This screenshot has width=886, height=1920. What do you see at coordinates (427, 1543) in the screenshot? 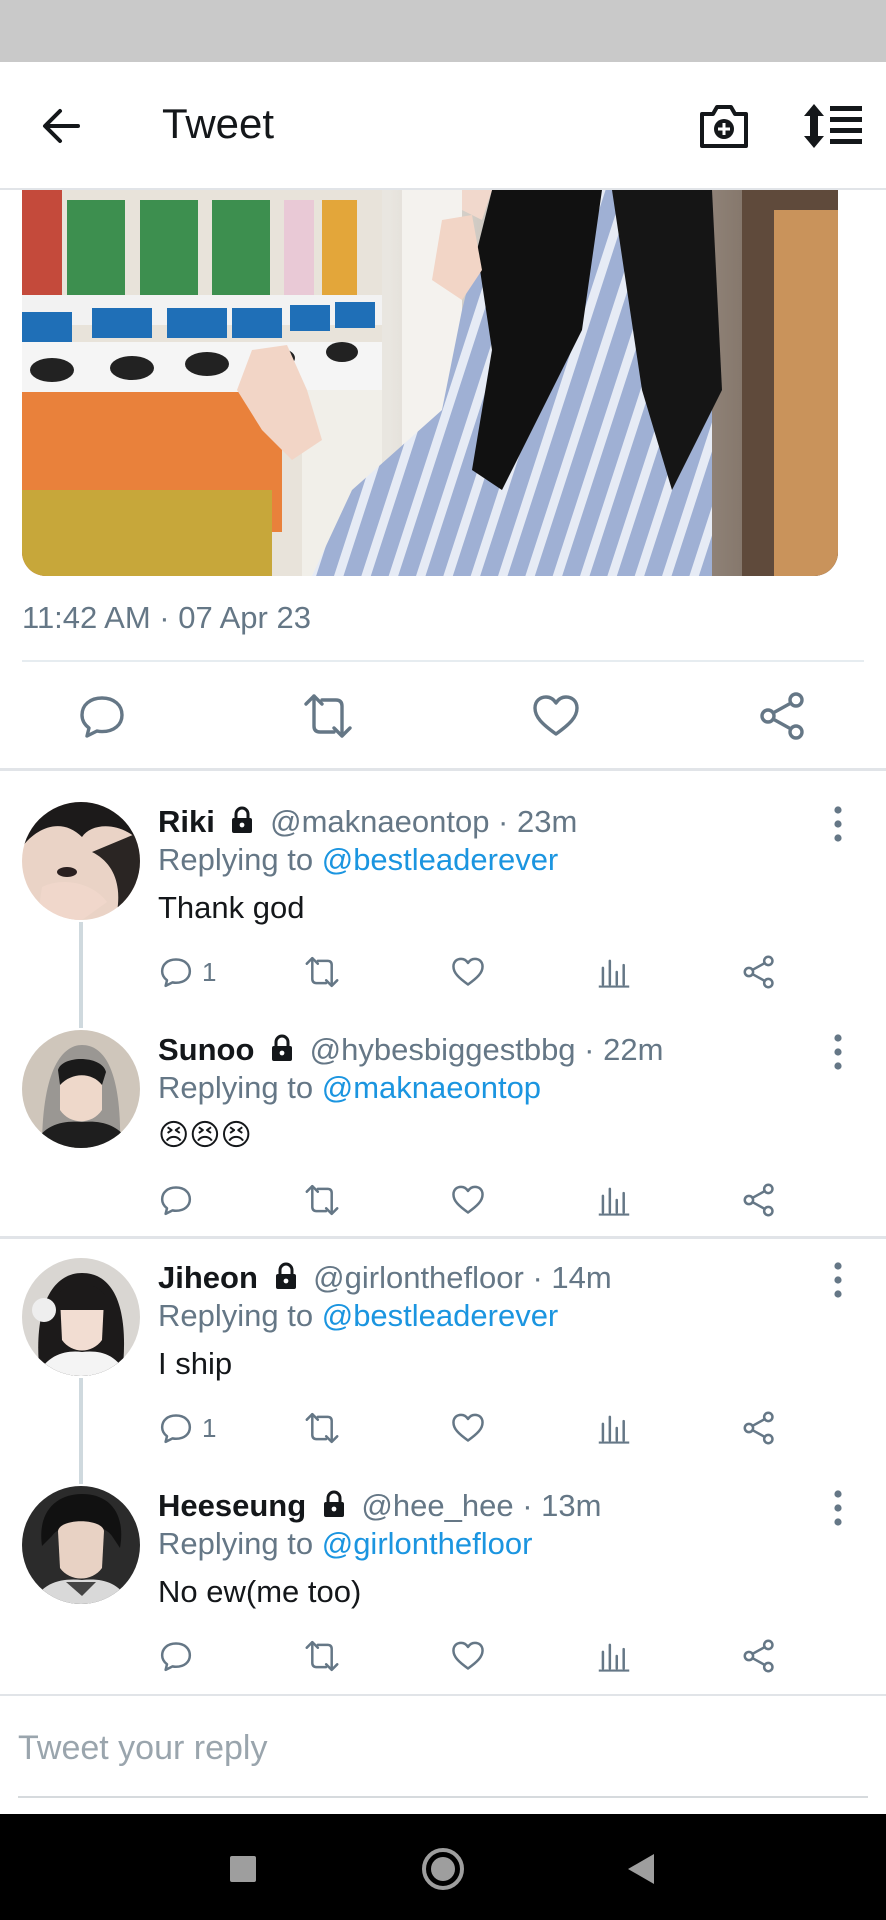
I see `mention-link: @girlonthefloor` at bounding box center [427, 1543].